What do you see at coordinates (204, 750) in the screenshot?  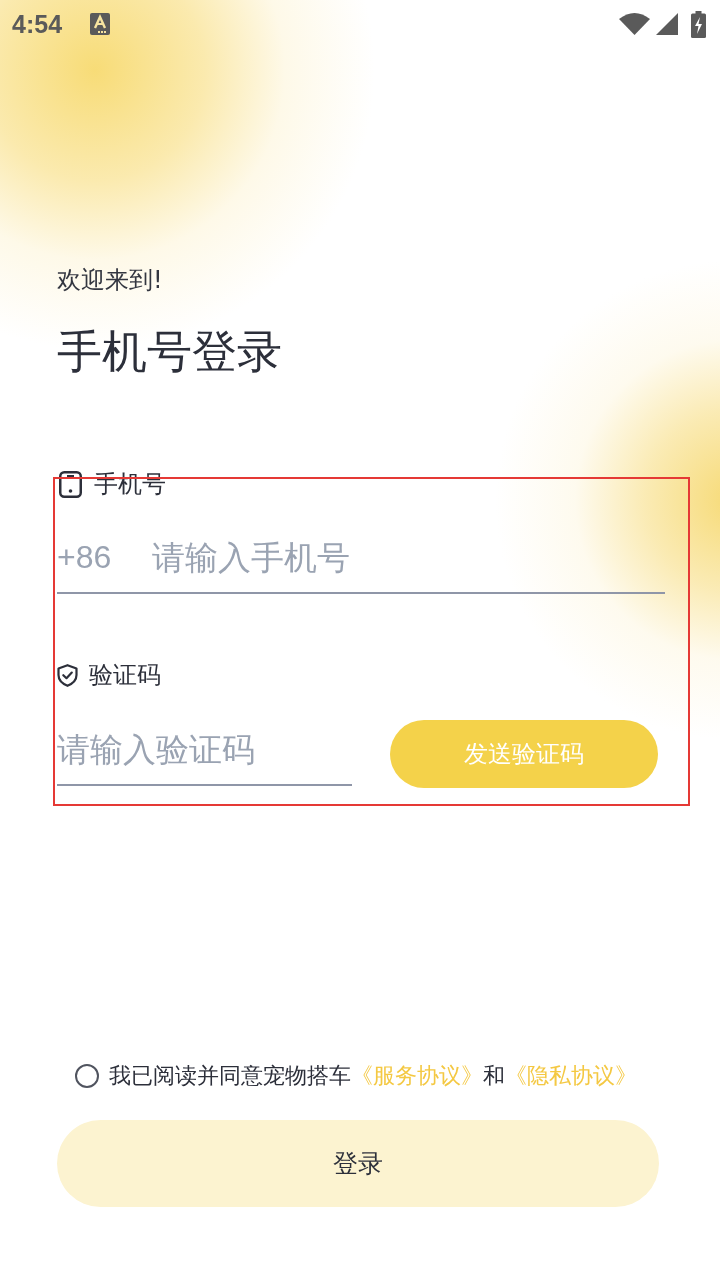 I see `code-input: 请输入验证码` at bounding box center [204, 750].